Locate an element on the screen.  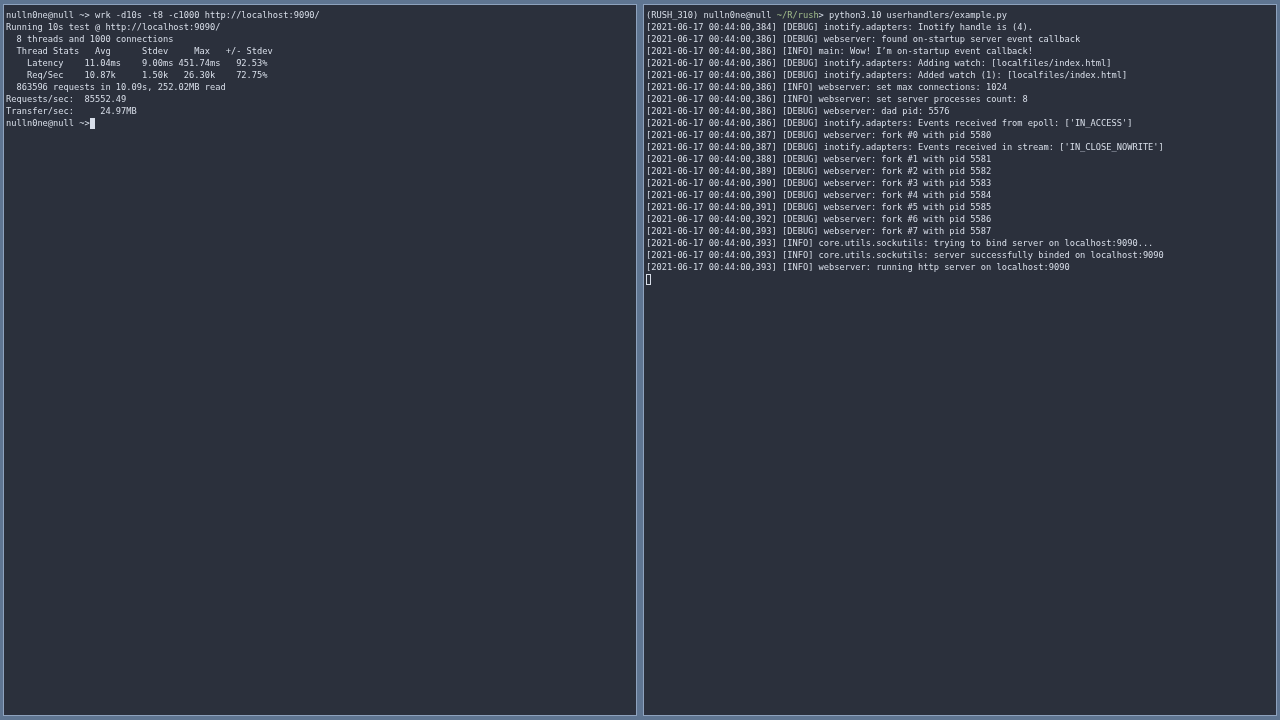
terminal-line: [2021-06-17 00:44:00,386] [INFO] webserver: set max connections: 1024 is located at coordinates (827, 87).